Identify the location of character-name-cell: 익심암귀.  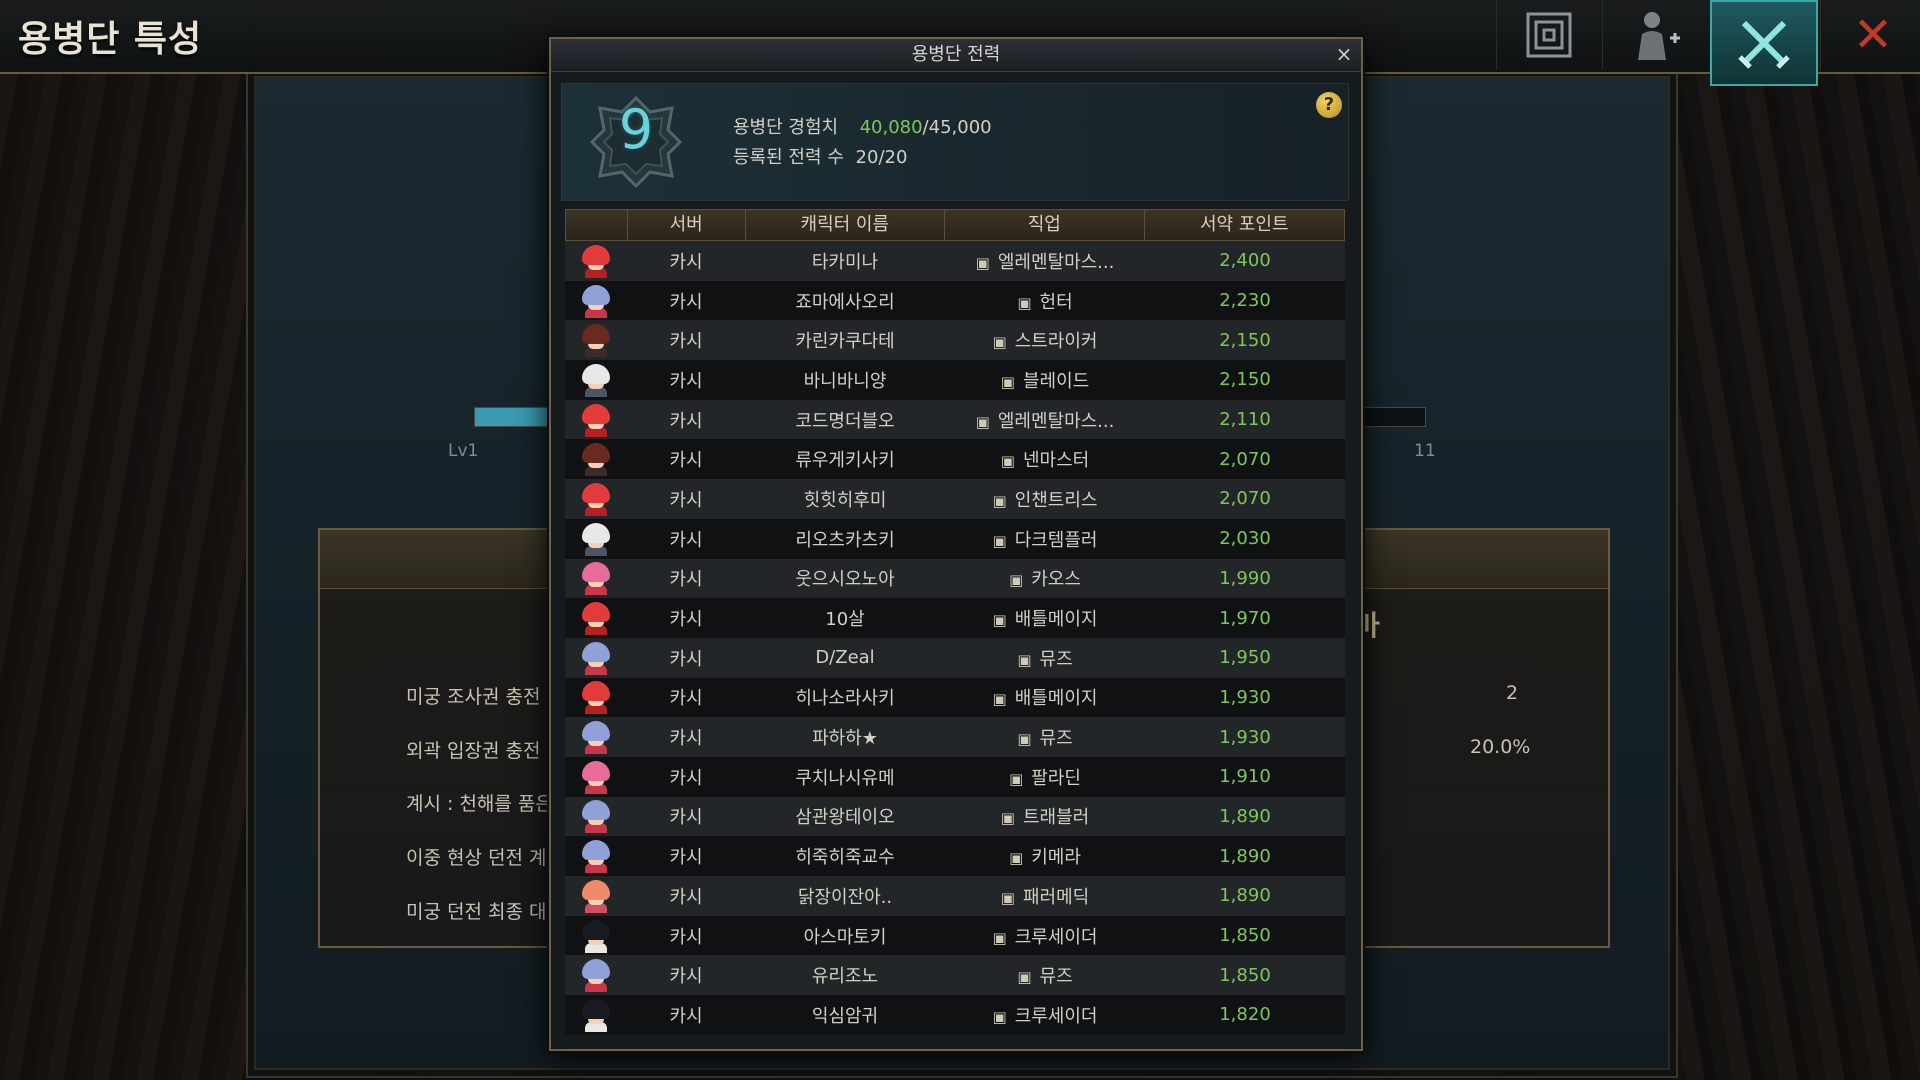
(845, 1016).